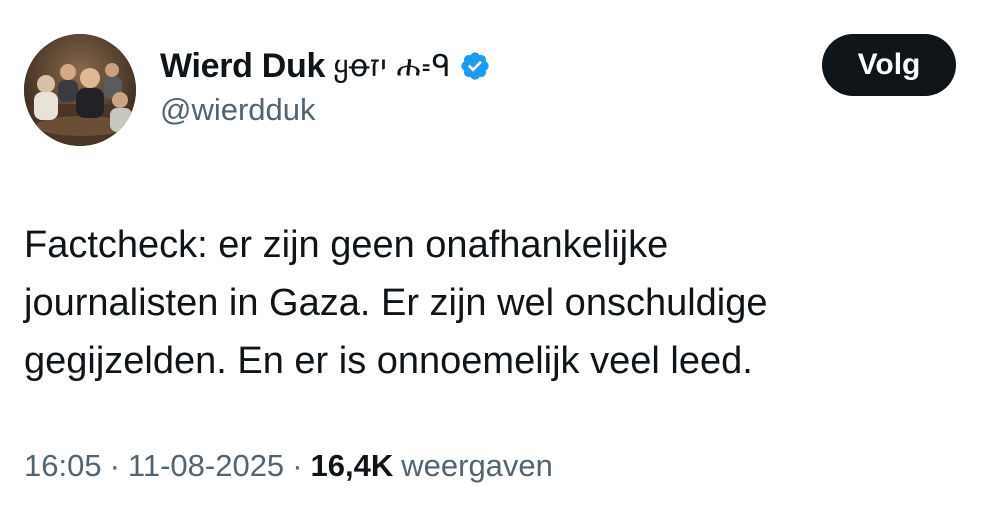 The height and width of the screenshot is (522, 1000). I want to click on author-display-name: Wierd Duk, so click(242, 66).